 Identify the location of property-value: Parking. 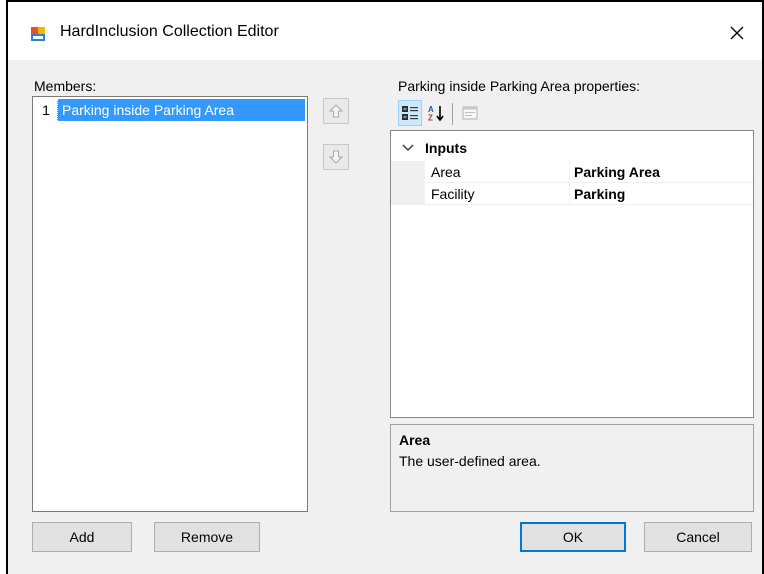
(661, 193).